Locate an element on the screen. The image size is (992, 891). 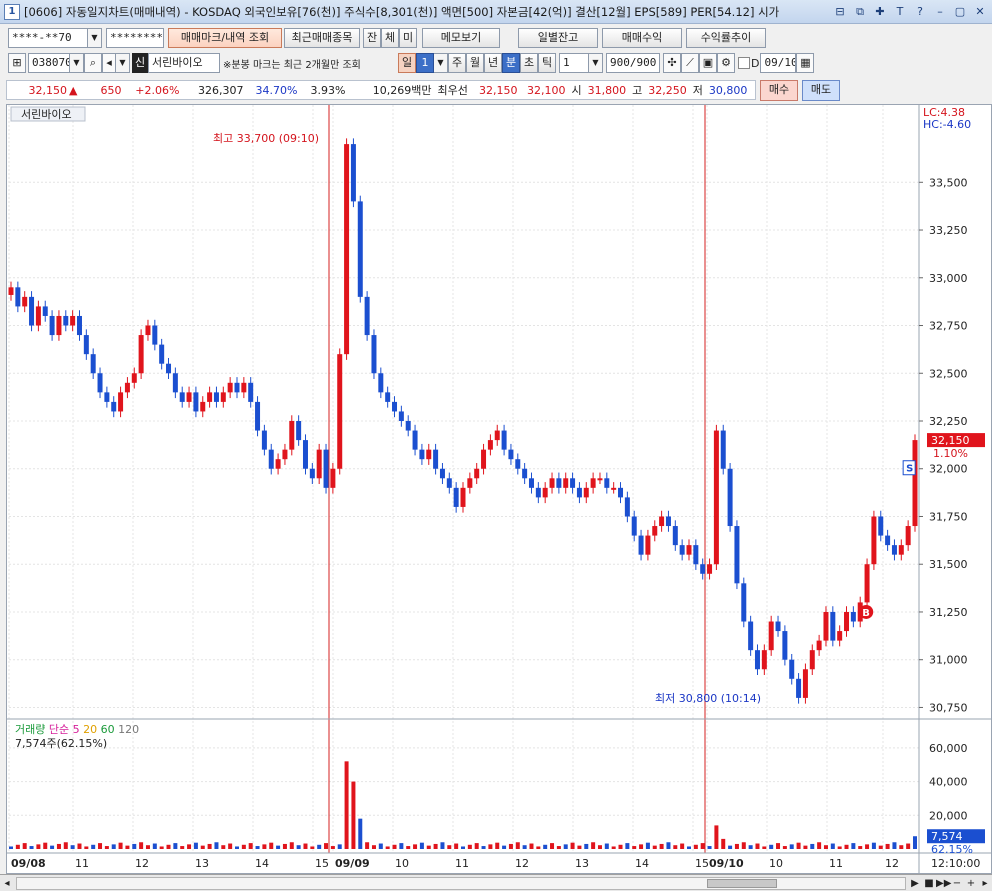
filled-button: 체 is located at coordinates (390, 38).